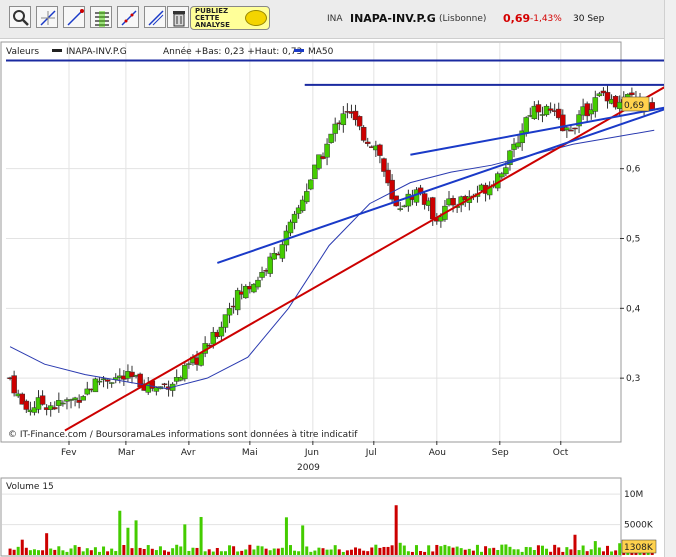  I want to click on legend-range: Année +Bas: 0,23 +Haut: 0,73, so click(232, 51).